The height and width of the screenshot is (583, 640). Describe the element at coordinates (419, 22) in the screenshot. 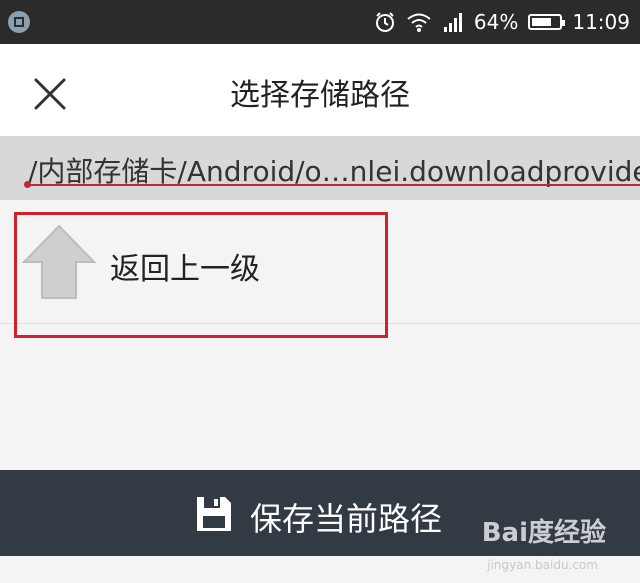

I see `wifi-icon` at that location.